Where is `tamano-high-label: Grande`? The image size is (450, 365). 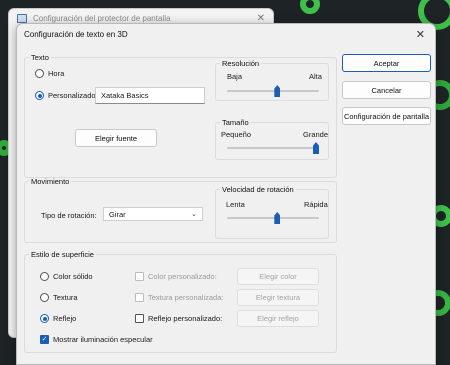
tamano-high-label: Grande is located at coordinates (316, 134).